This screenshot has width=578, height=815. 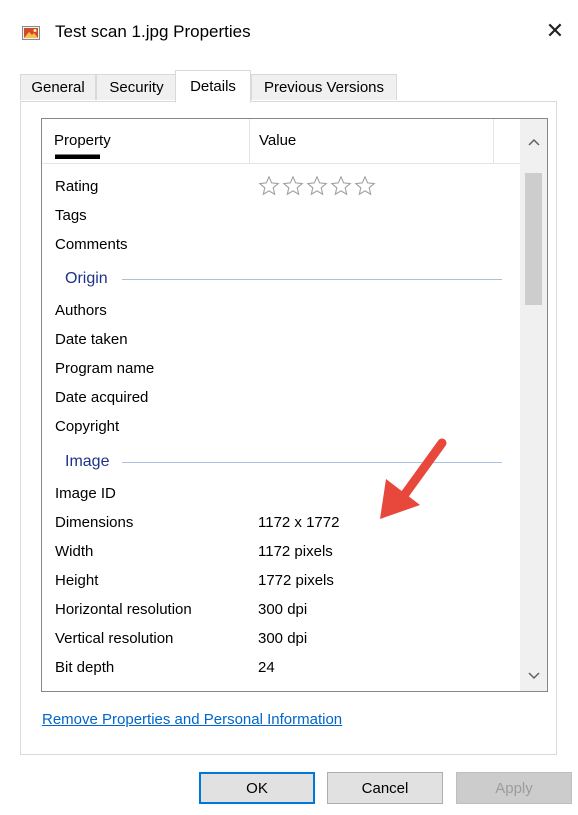 I want to click on vertical-scrollbar, so click(x=533, y=405).